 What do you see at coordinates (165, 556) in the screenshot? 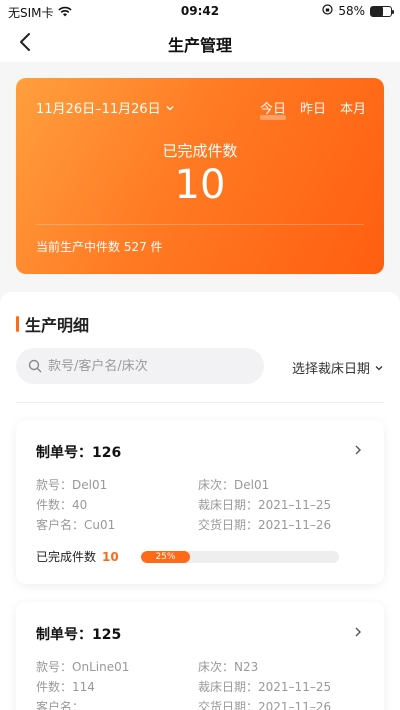
I see `progress-fill: 25%` at bounding box center [165, 556].